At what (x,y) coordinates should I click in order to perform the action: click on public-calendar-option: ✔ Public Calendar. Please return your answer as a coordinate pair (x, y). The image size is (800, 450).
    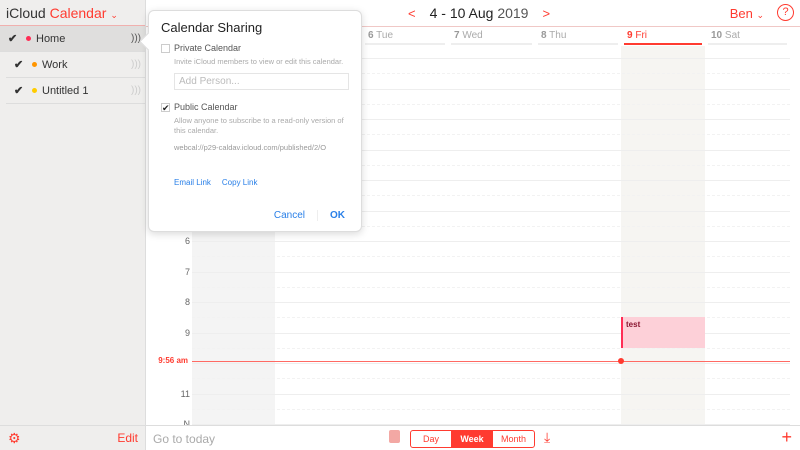
    Looking at the image, I should click on (255, 107).